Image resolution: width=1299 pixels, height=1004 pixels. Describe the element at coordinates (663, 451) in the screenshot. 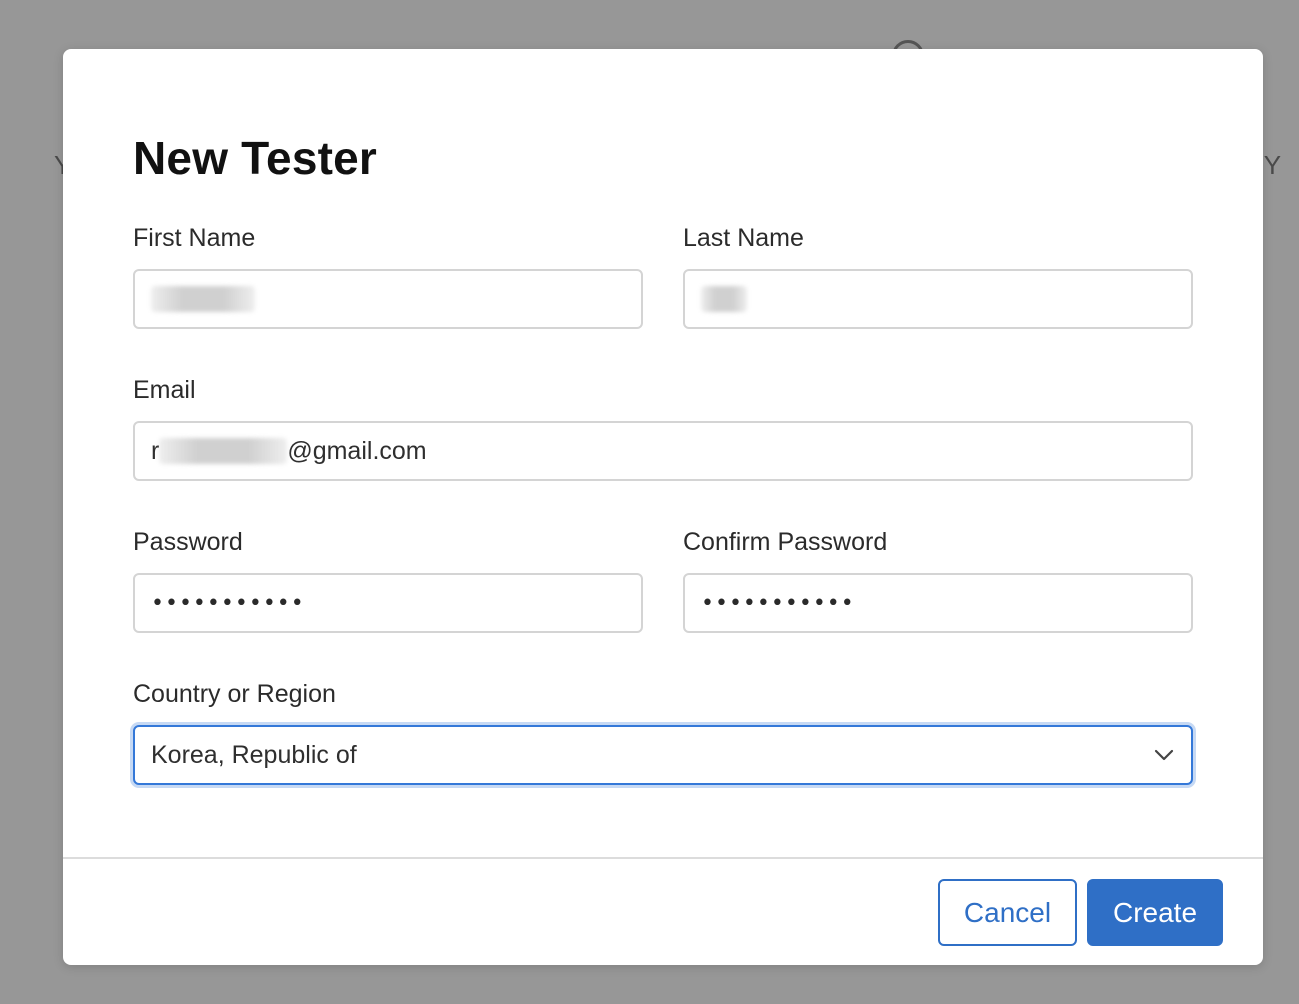

I see `email-field: r @gmail.com` at that location.